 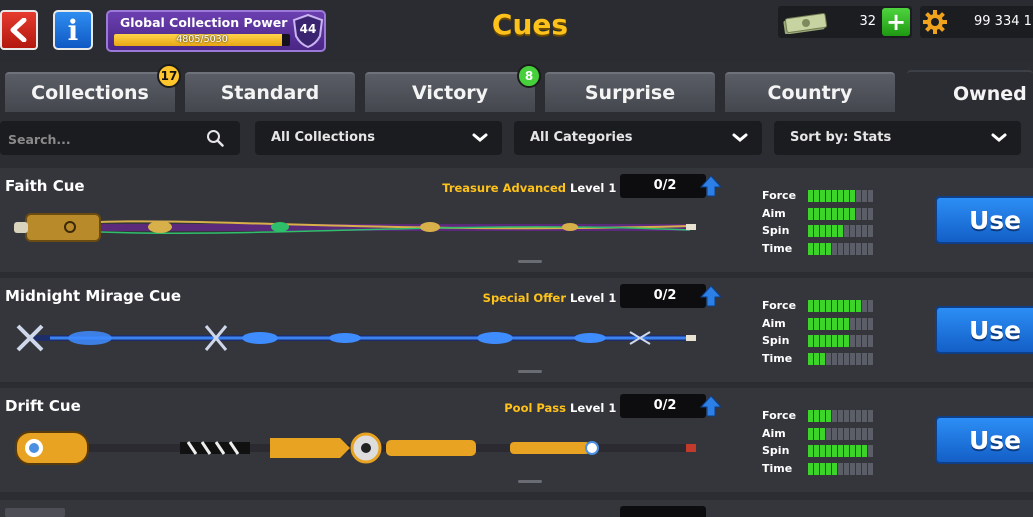 I want to click on categories-dropdown: All Categories, so click(x=638, y=138).